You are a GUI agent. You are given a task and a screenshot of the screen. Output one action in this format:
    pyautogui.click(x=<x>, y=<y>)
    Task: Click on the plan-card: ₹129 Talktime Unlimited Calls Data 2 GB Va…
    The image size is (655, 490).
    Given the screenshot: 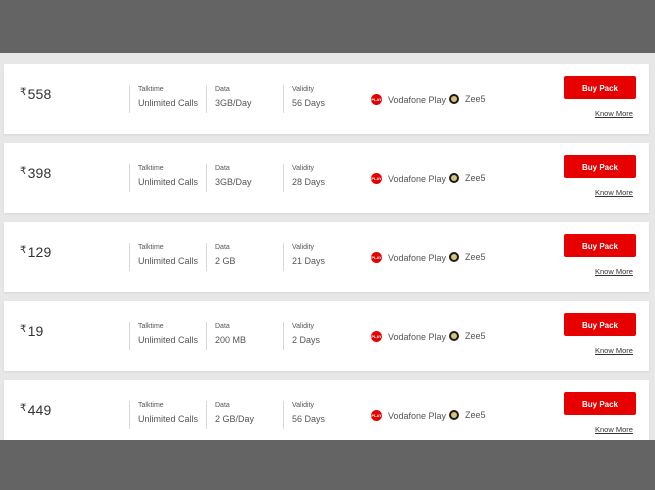 What is the action you would take?
    pyautogui.click(x=326, y=257)
    